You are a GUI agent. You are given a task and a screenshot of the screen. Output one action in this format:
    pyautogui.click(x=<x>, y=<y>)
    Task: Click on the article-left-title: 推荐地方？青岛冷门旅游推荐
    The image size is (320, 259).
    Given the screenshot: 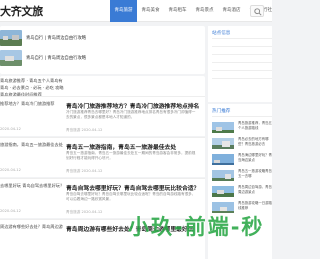 What is the action you would take?
    pyautogui.click(x=27, y=104)
    